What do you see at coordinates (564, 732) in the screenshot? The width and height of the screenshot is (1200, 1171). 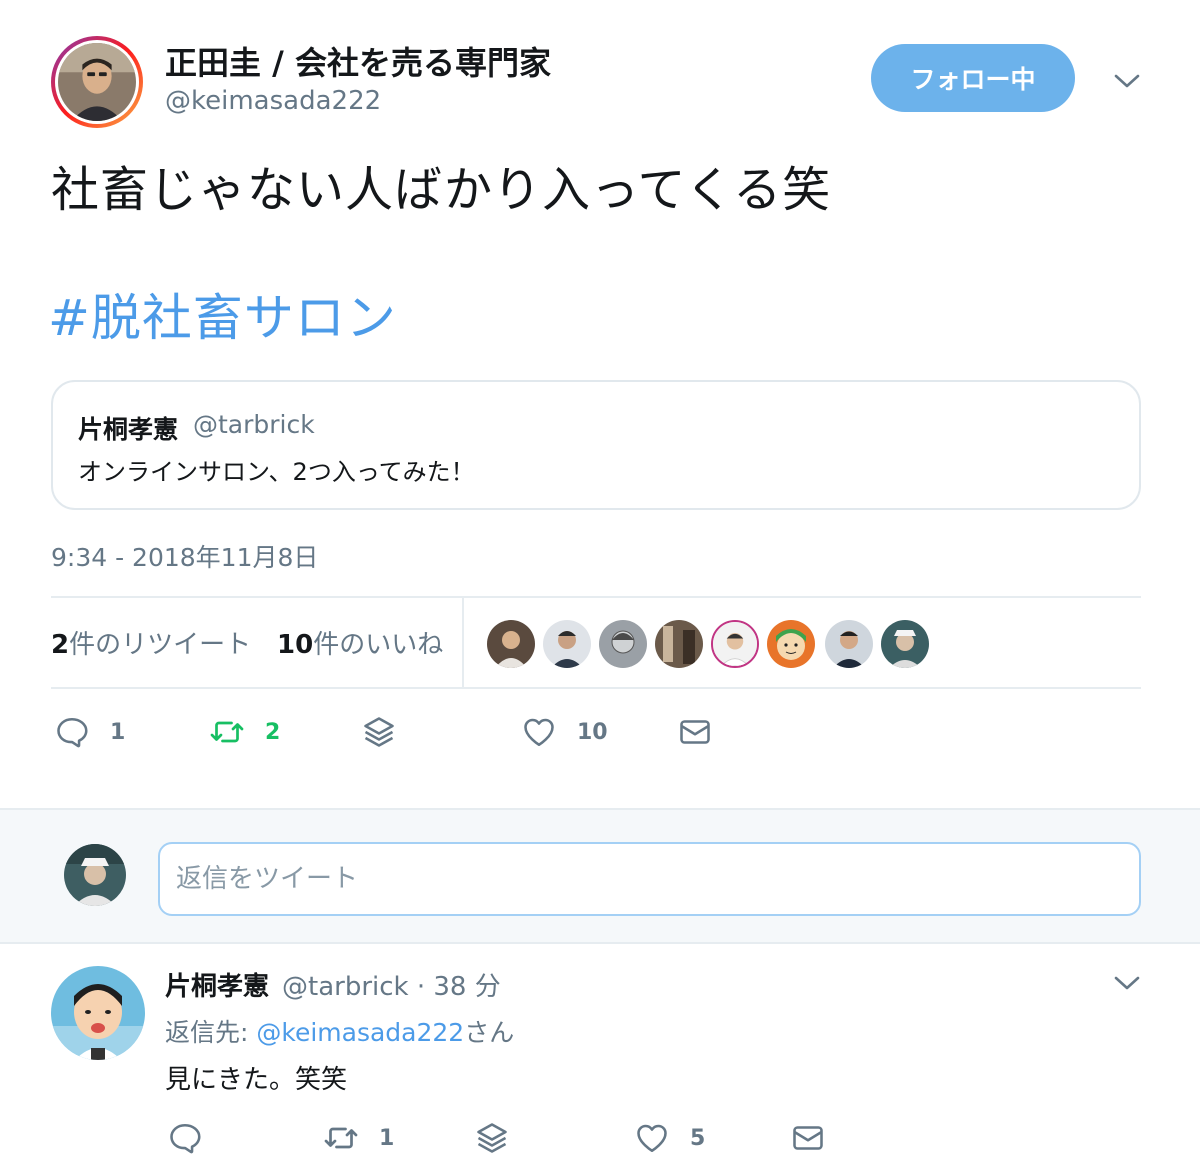 I see `like-action: 10` at bounding box center [564, 732].